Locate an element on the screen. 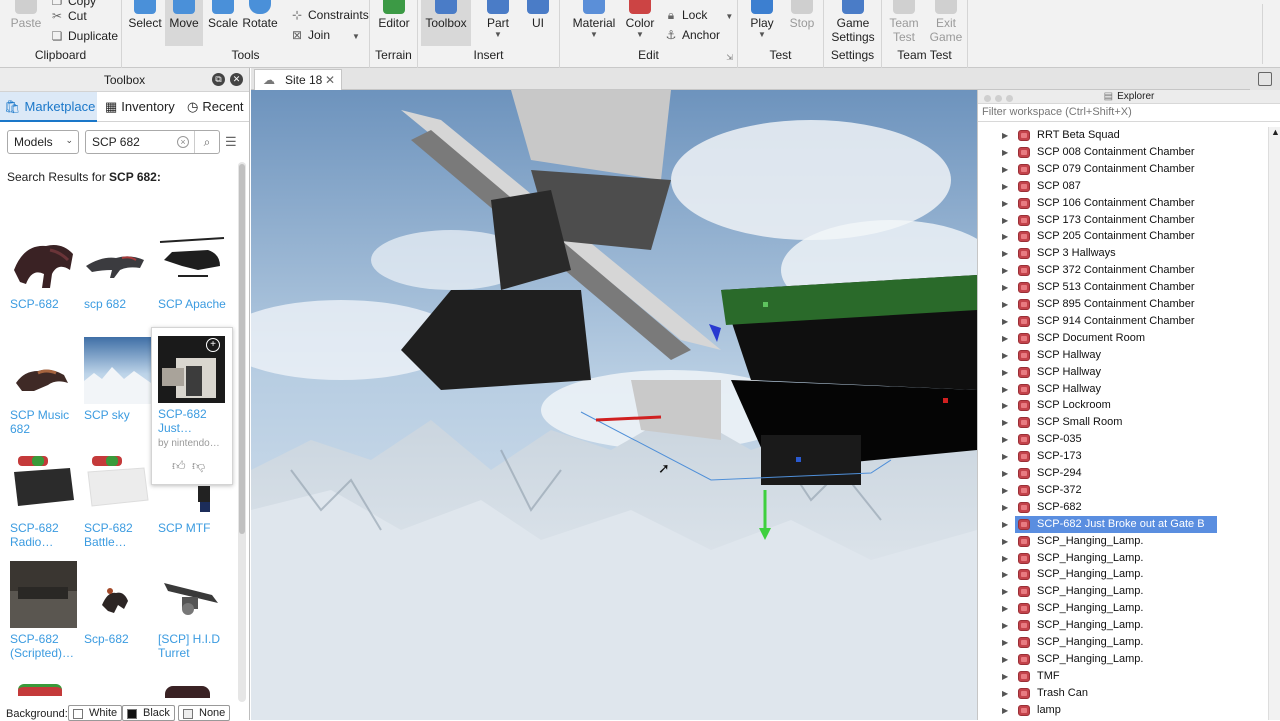 The width and height of the screenshot is (1280, 721). explorer-item: ▶ SCP-682 Just Broke out at Gate B is located at coordinates (1123, 524).